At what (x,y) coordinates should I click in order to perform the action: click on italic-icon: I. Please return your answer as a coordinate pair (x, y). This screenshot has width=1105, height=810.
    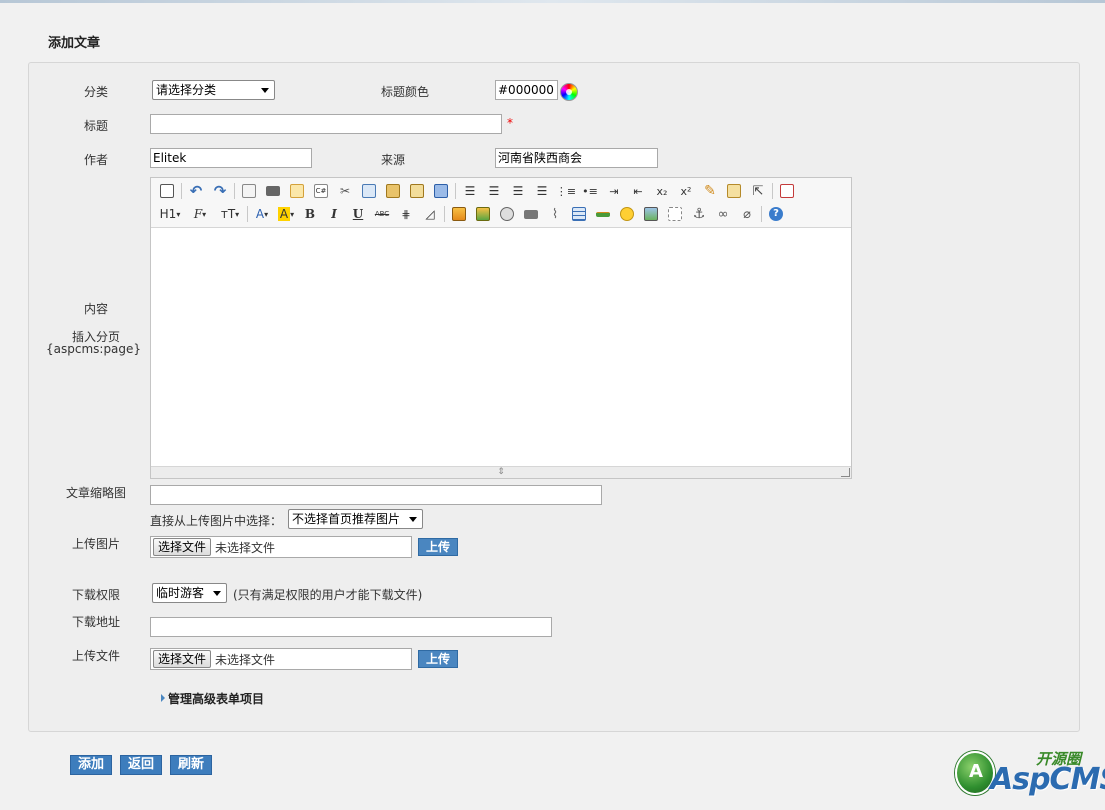
    Looking at the image, I should click on (334, 214).